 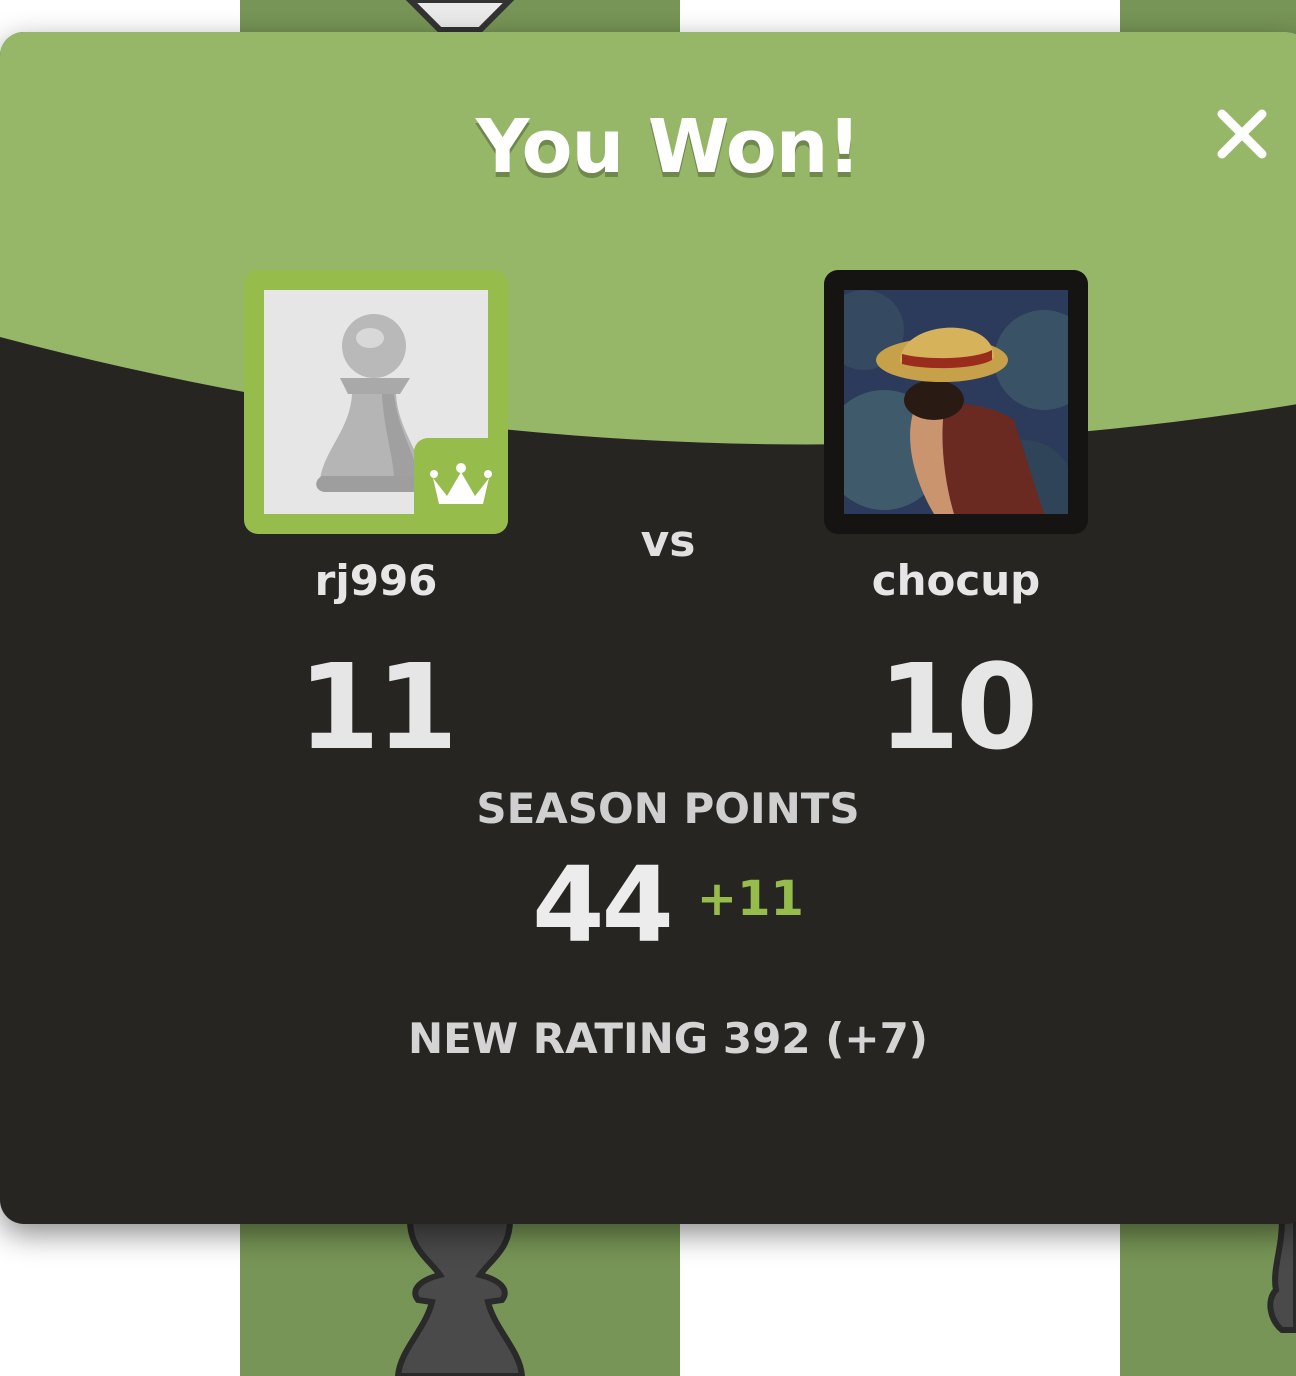 What do you see at coordinates (668, 808) in the screenshot?
I see `season-points-label: SEASON POINTS` at bounding box center [668, 808].